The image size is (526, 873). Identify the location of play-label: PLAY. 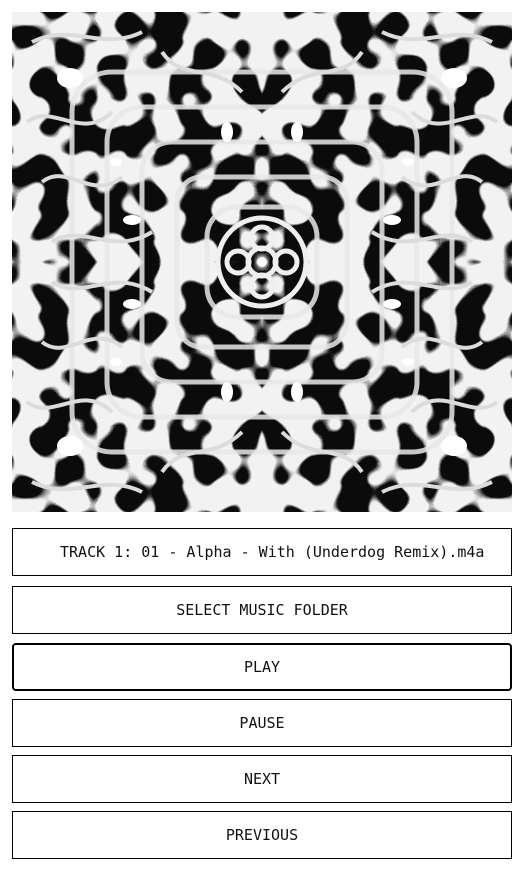
(262, 667).